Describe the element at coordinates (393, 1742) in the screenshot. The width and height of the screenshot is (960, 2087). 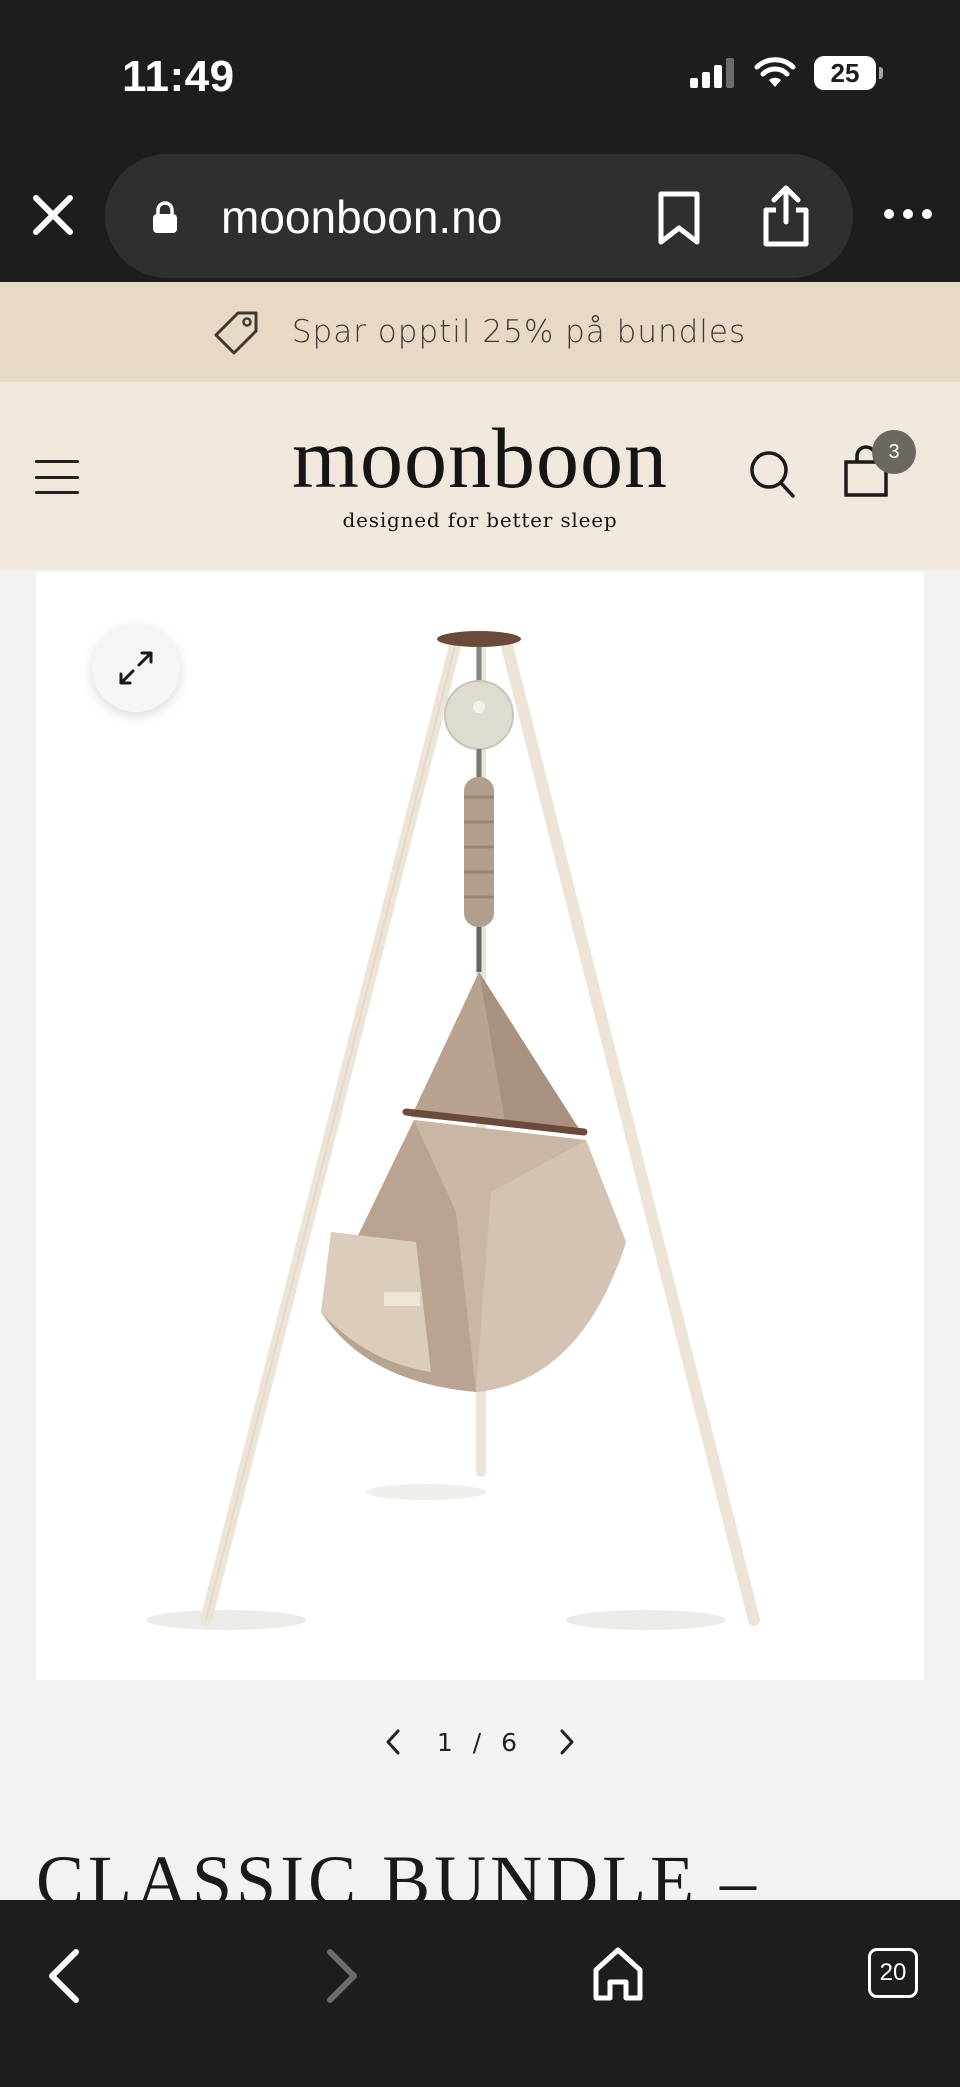
I see `chevron-left-icon` at that location.